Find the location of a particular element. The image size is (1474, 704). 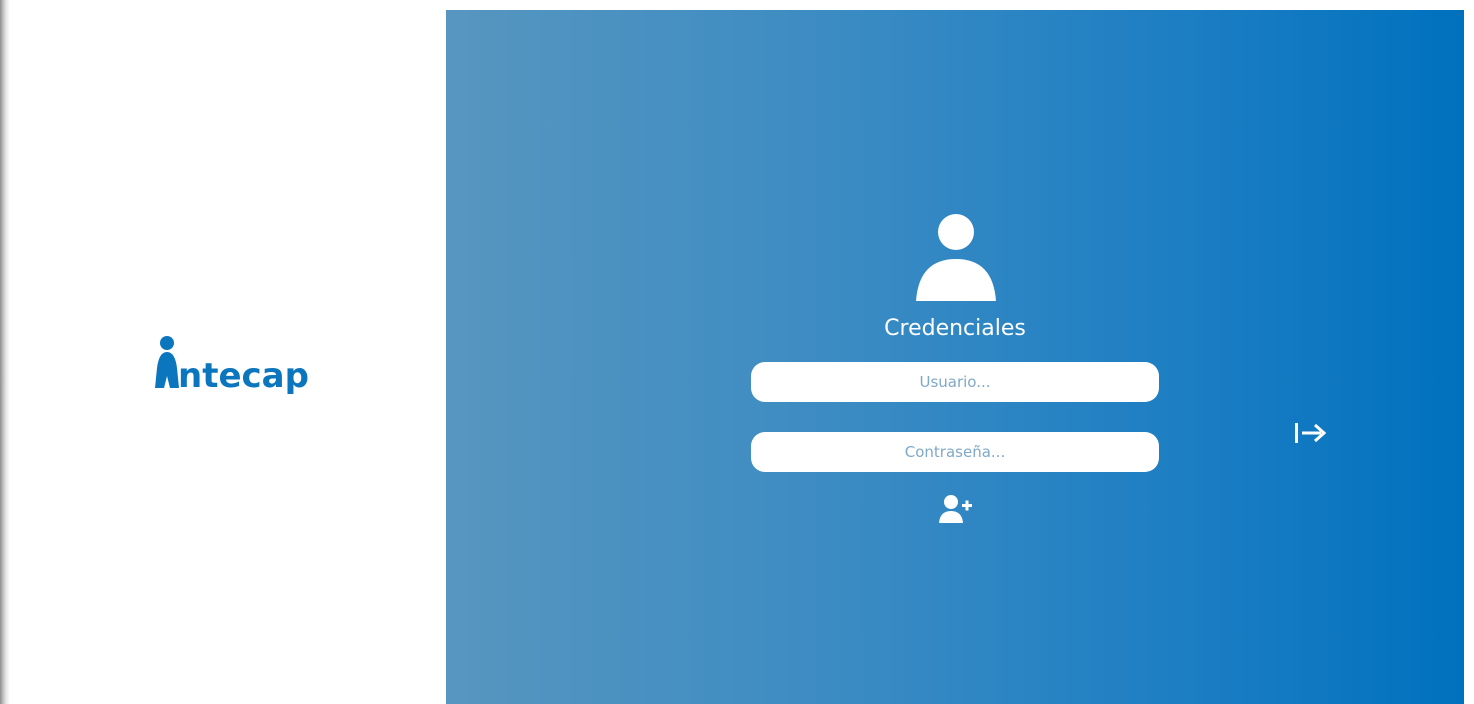

username-input is located at coordinates (955, 382).